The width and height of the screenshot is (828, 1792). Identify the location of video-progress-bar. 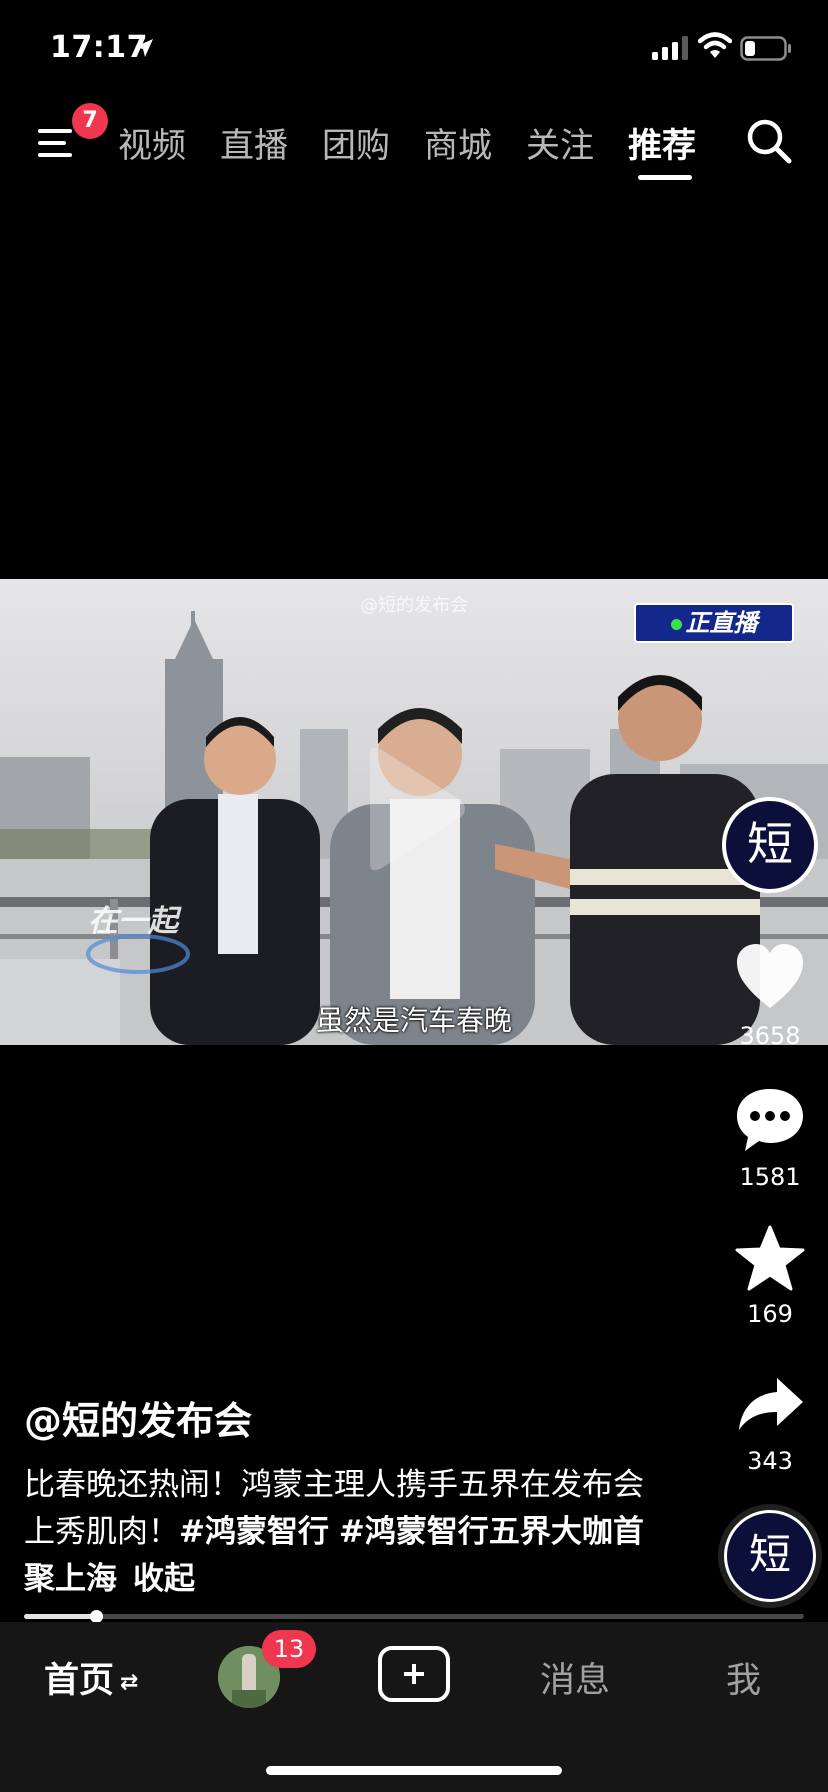
(414, 1616).